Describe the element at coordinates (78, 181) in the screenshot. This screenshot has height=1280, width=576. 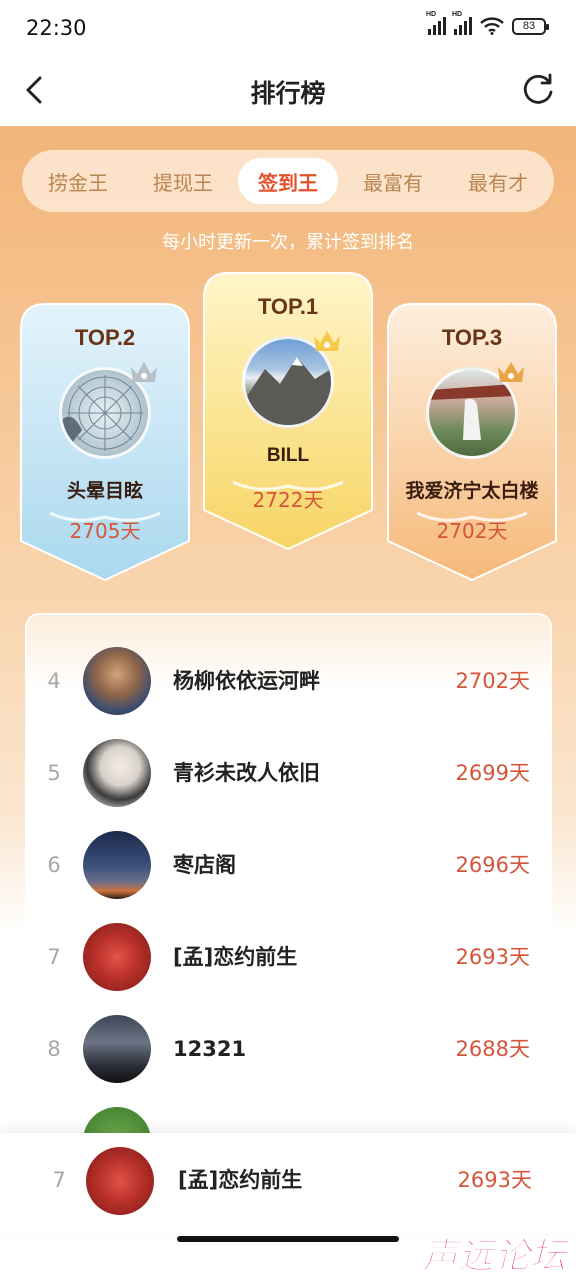
I see `tab-lao-jin-wang: 捞金王` at that location.